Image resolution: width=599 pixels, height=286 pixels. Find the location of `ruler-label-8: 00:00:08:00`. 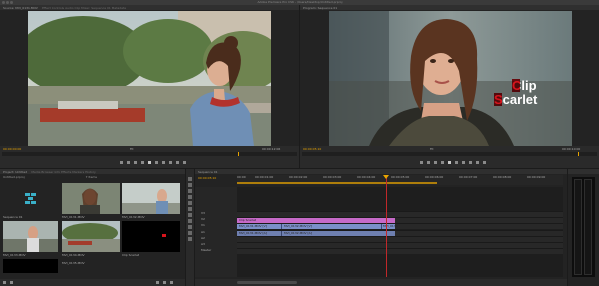

ruler-label-8: 00:00:08:00 is located at coordinates (502, 177).